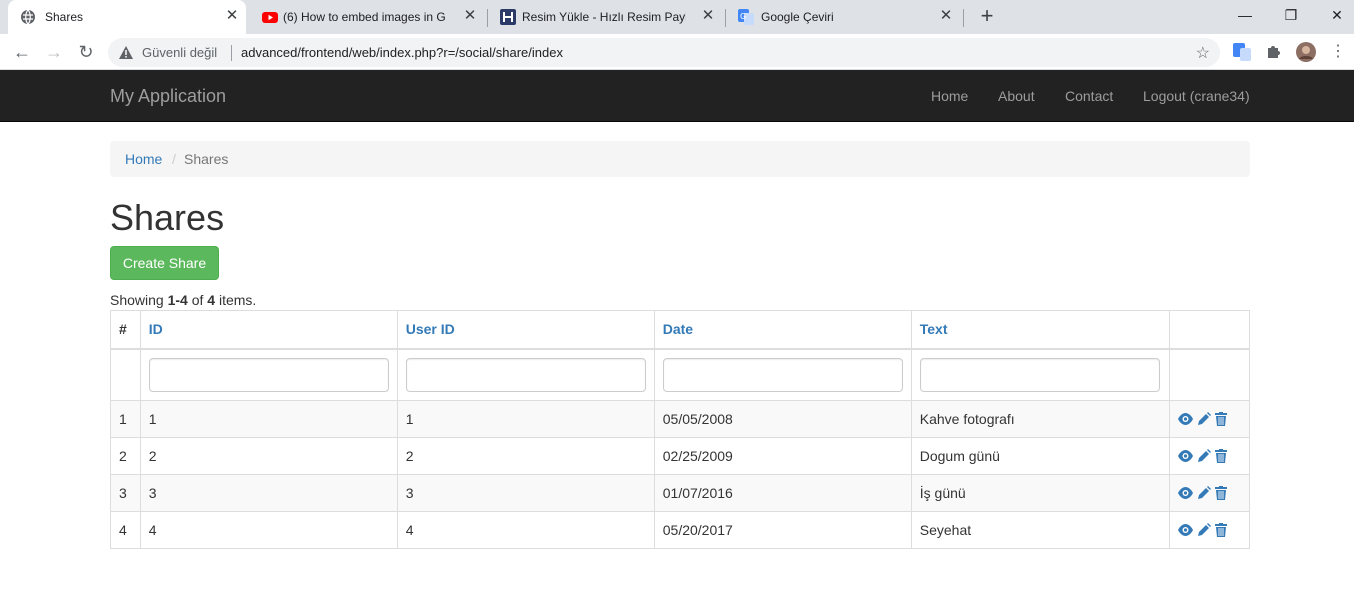 Image resolution: width=1354 pixels, height=598 pixels. I want to click on summary-total: 4, so click(211, 300).